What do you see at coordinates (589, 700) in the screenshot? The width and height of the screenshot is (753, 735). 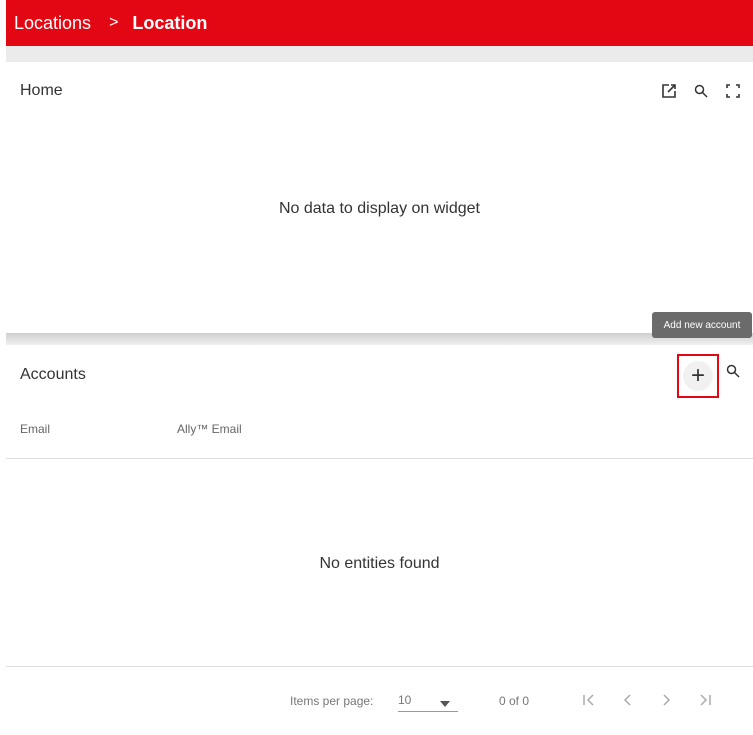 I see `first-page-icon` at bounding box center [589, 700].